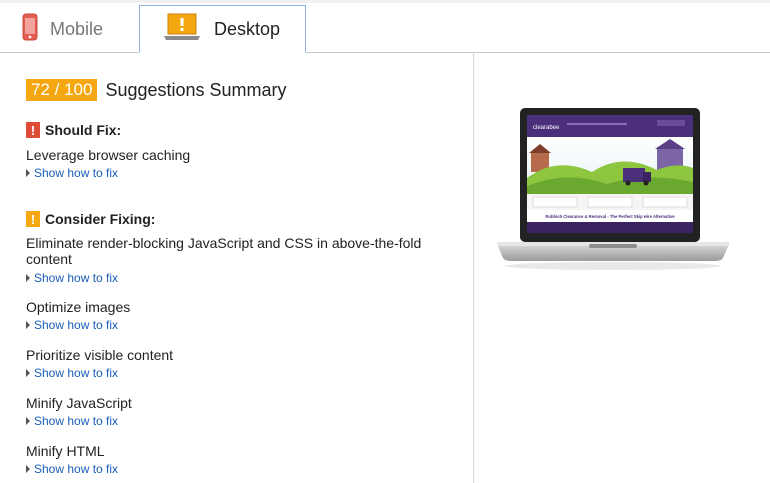  I want to click on rule-title-line2: content, so click(49, 259).